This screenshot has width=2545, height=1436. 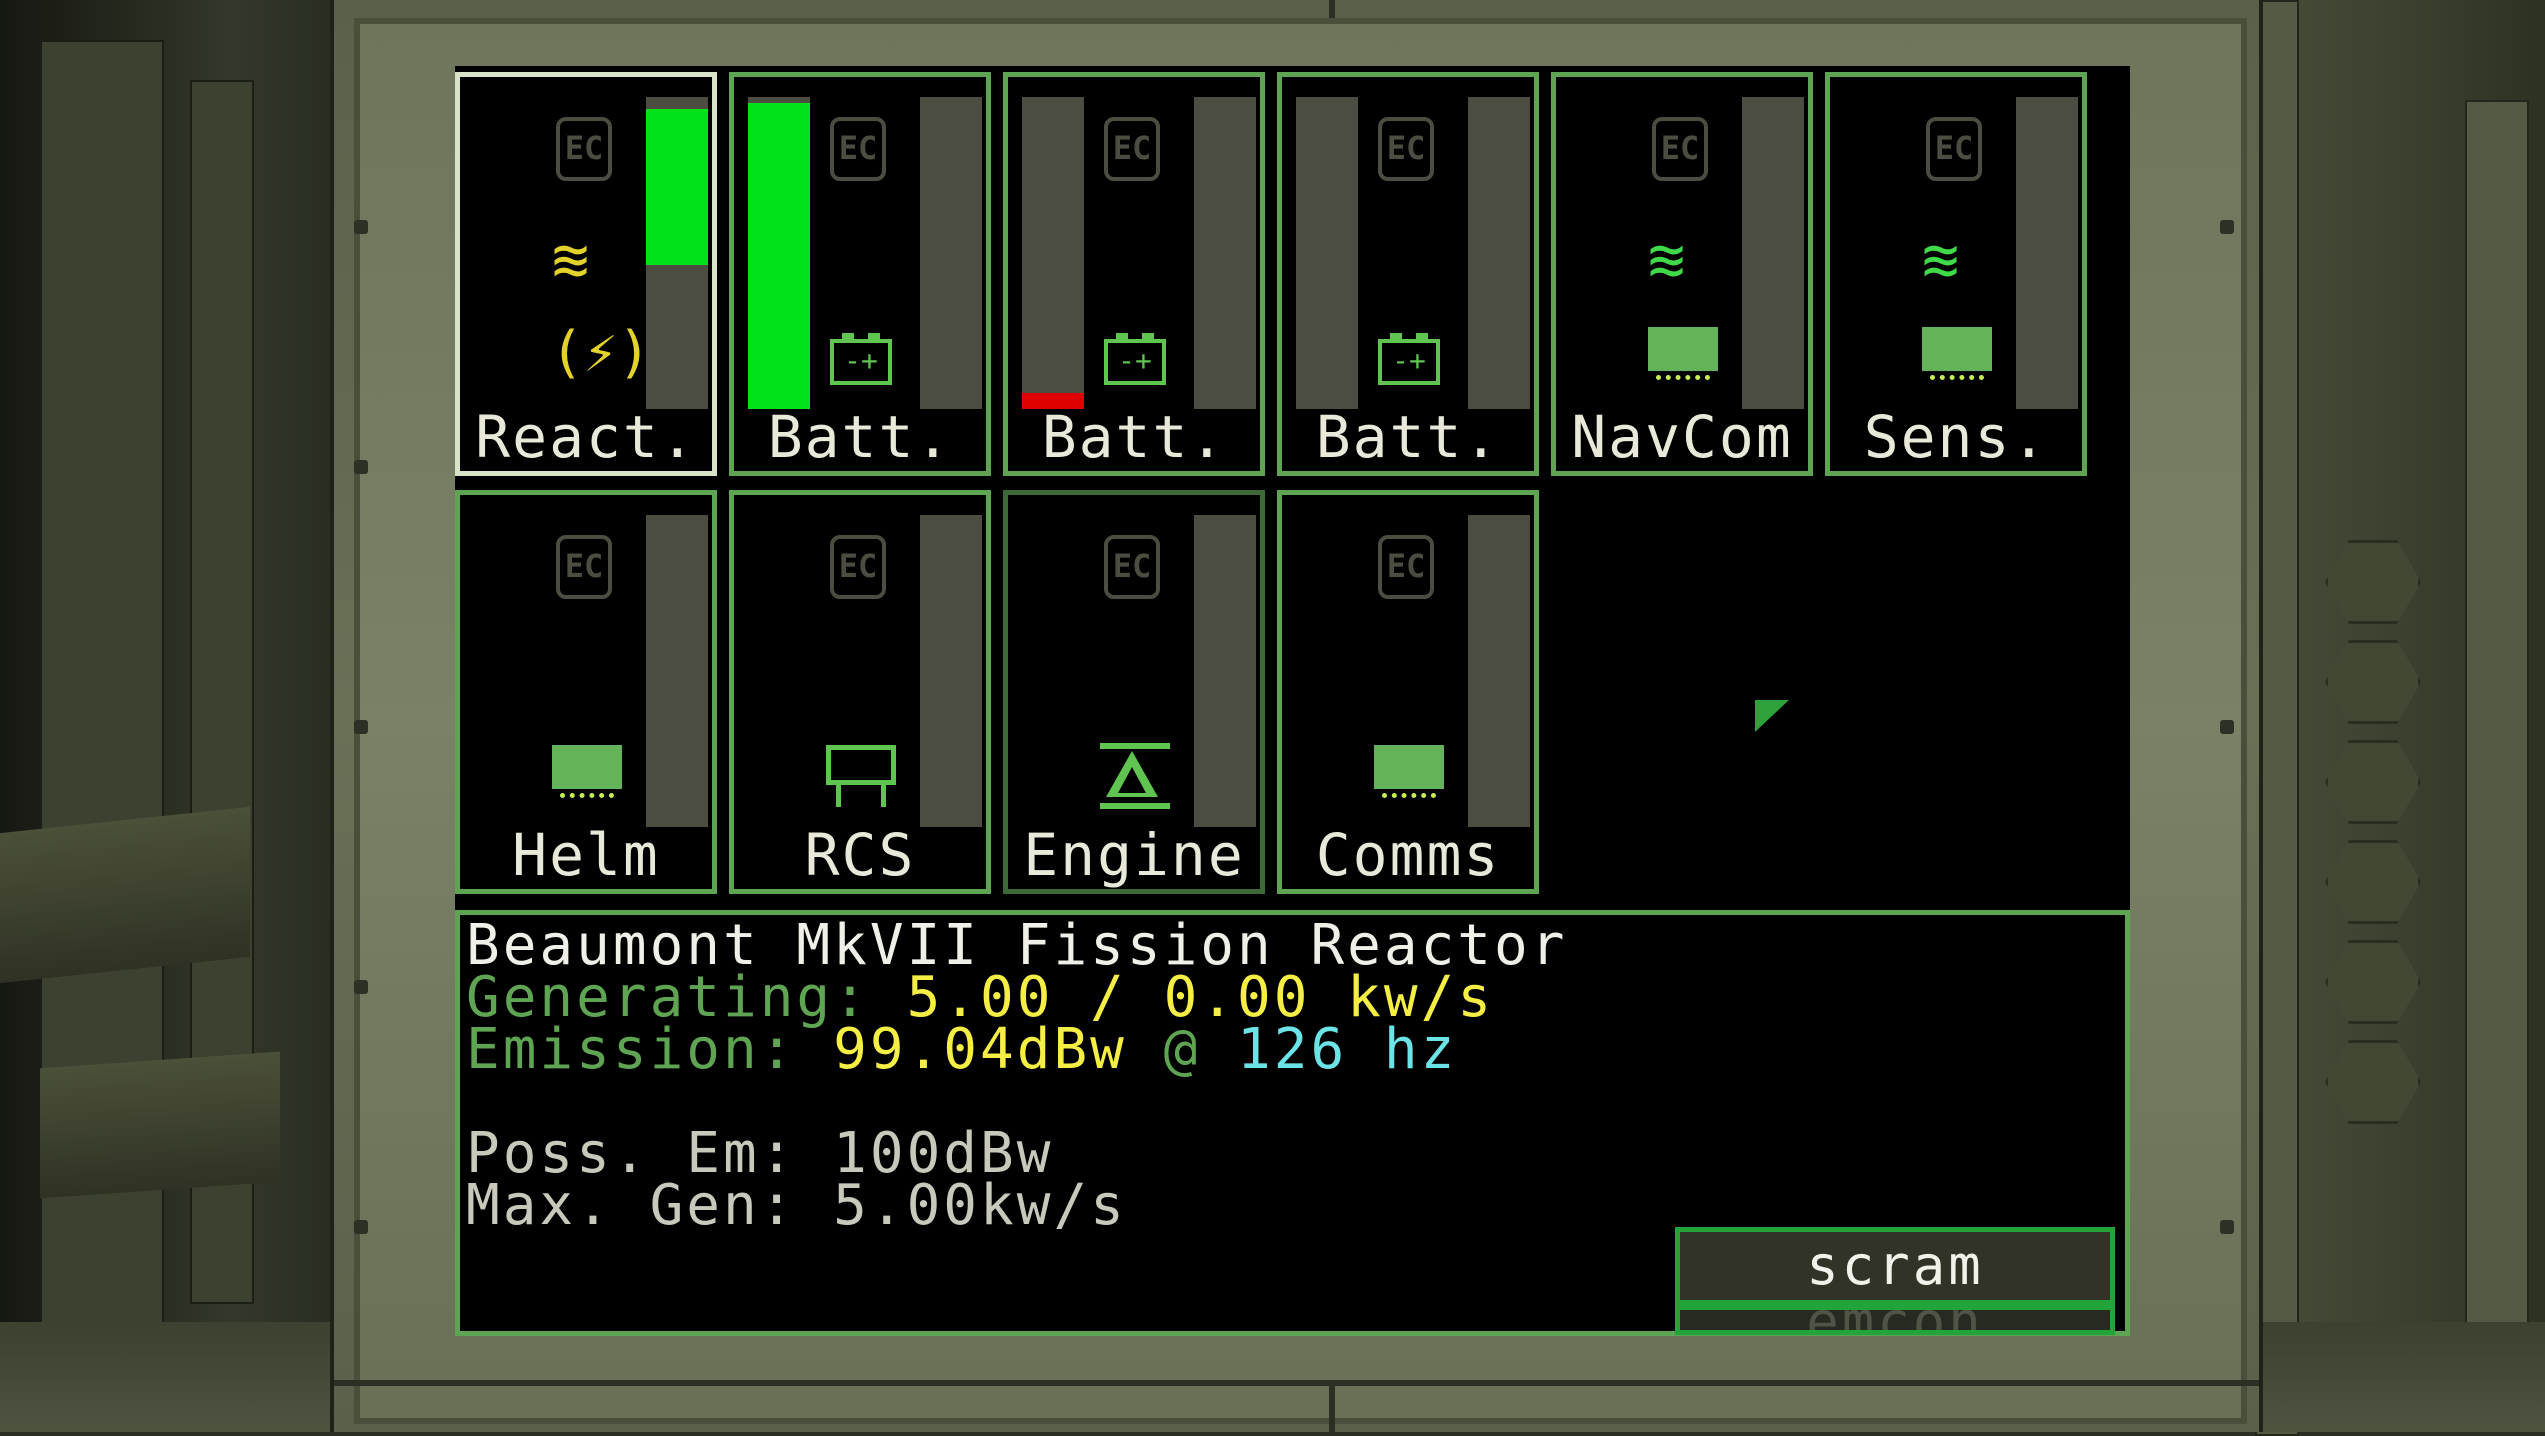 What do you see at coordinates (860, 274) in the screenshot?
I see `tile-battery-1: EC -+ Batt.` at bounding box center [860, 274].